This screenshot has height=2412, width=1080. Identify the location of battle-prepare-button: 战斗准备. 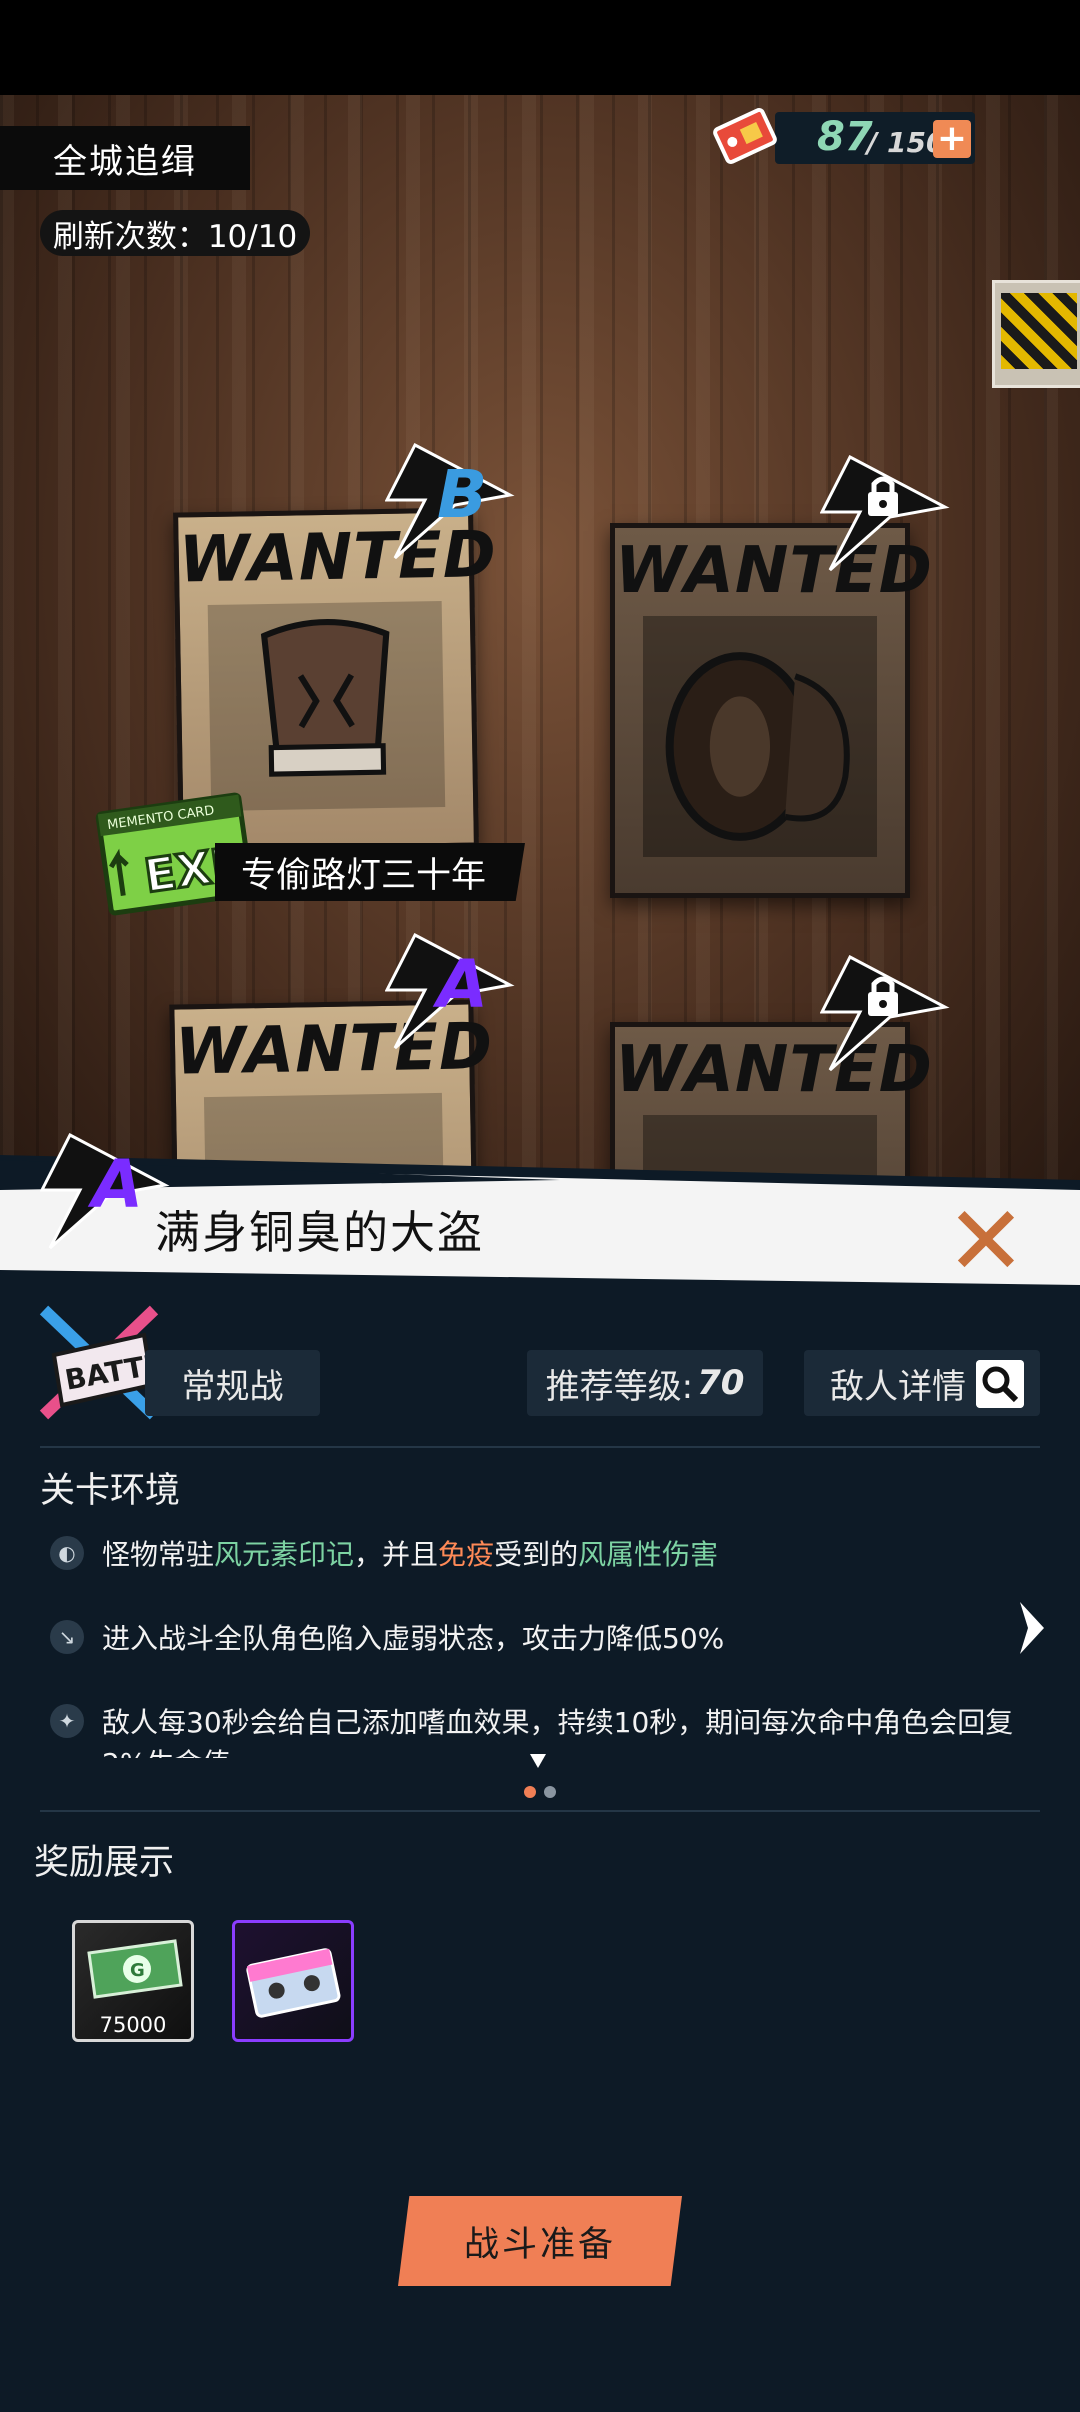
(540, 2241).